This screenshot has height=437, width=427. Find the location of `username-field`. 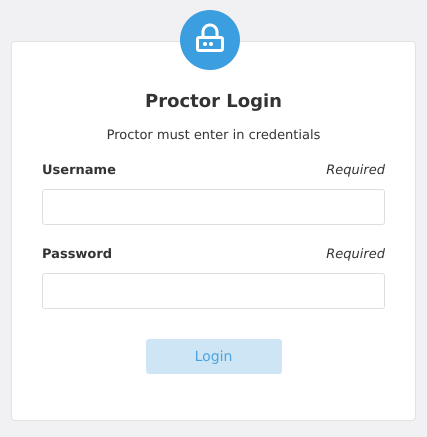

username-field is located at coordinates (213, 207).